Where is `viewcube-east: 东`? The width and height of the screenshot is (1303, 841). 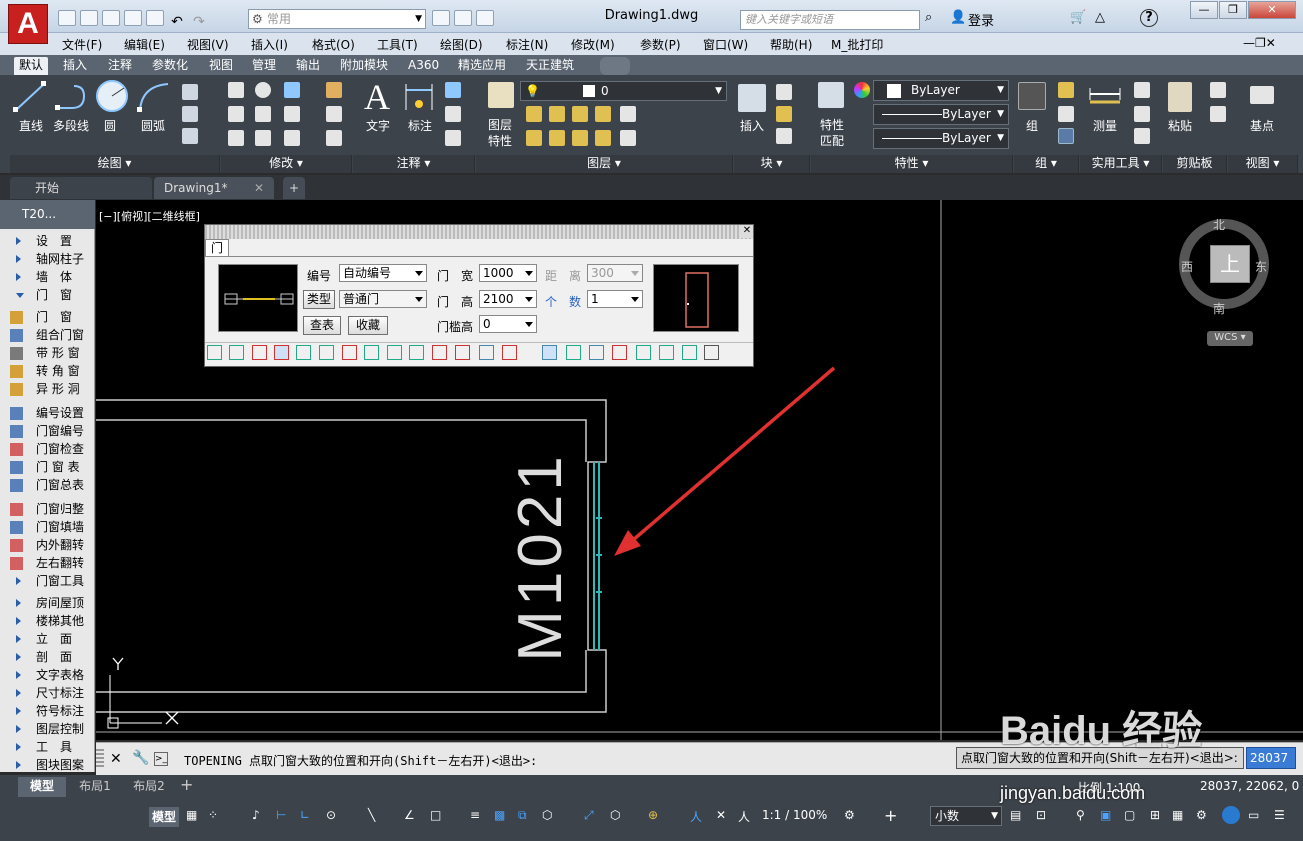 viewcube-east: 东 is located at coordinates (1261, 266).